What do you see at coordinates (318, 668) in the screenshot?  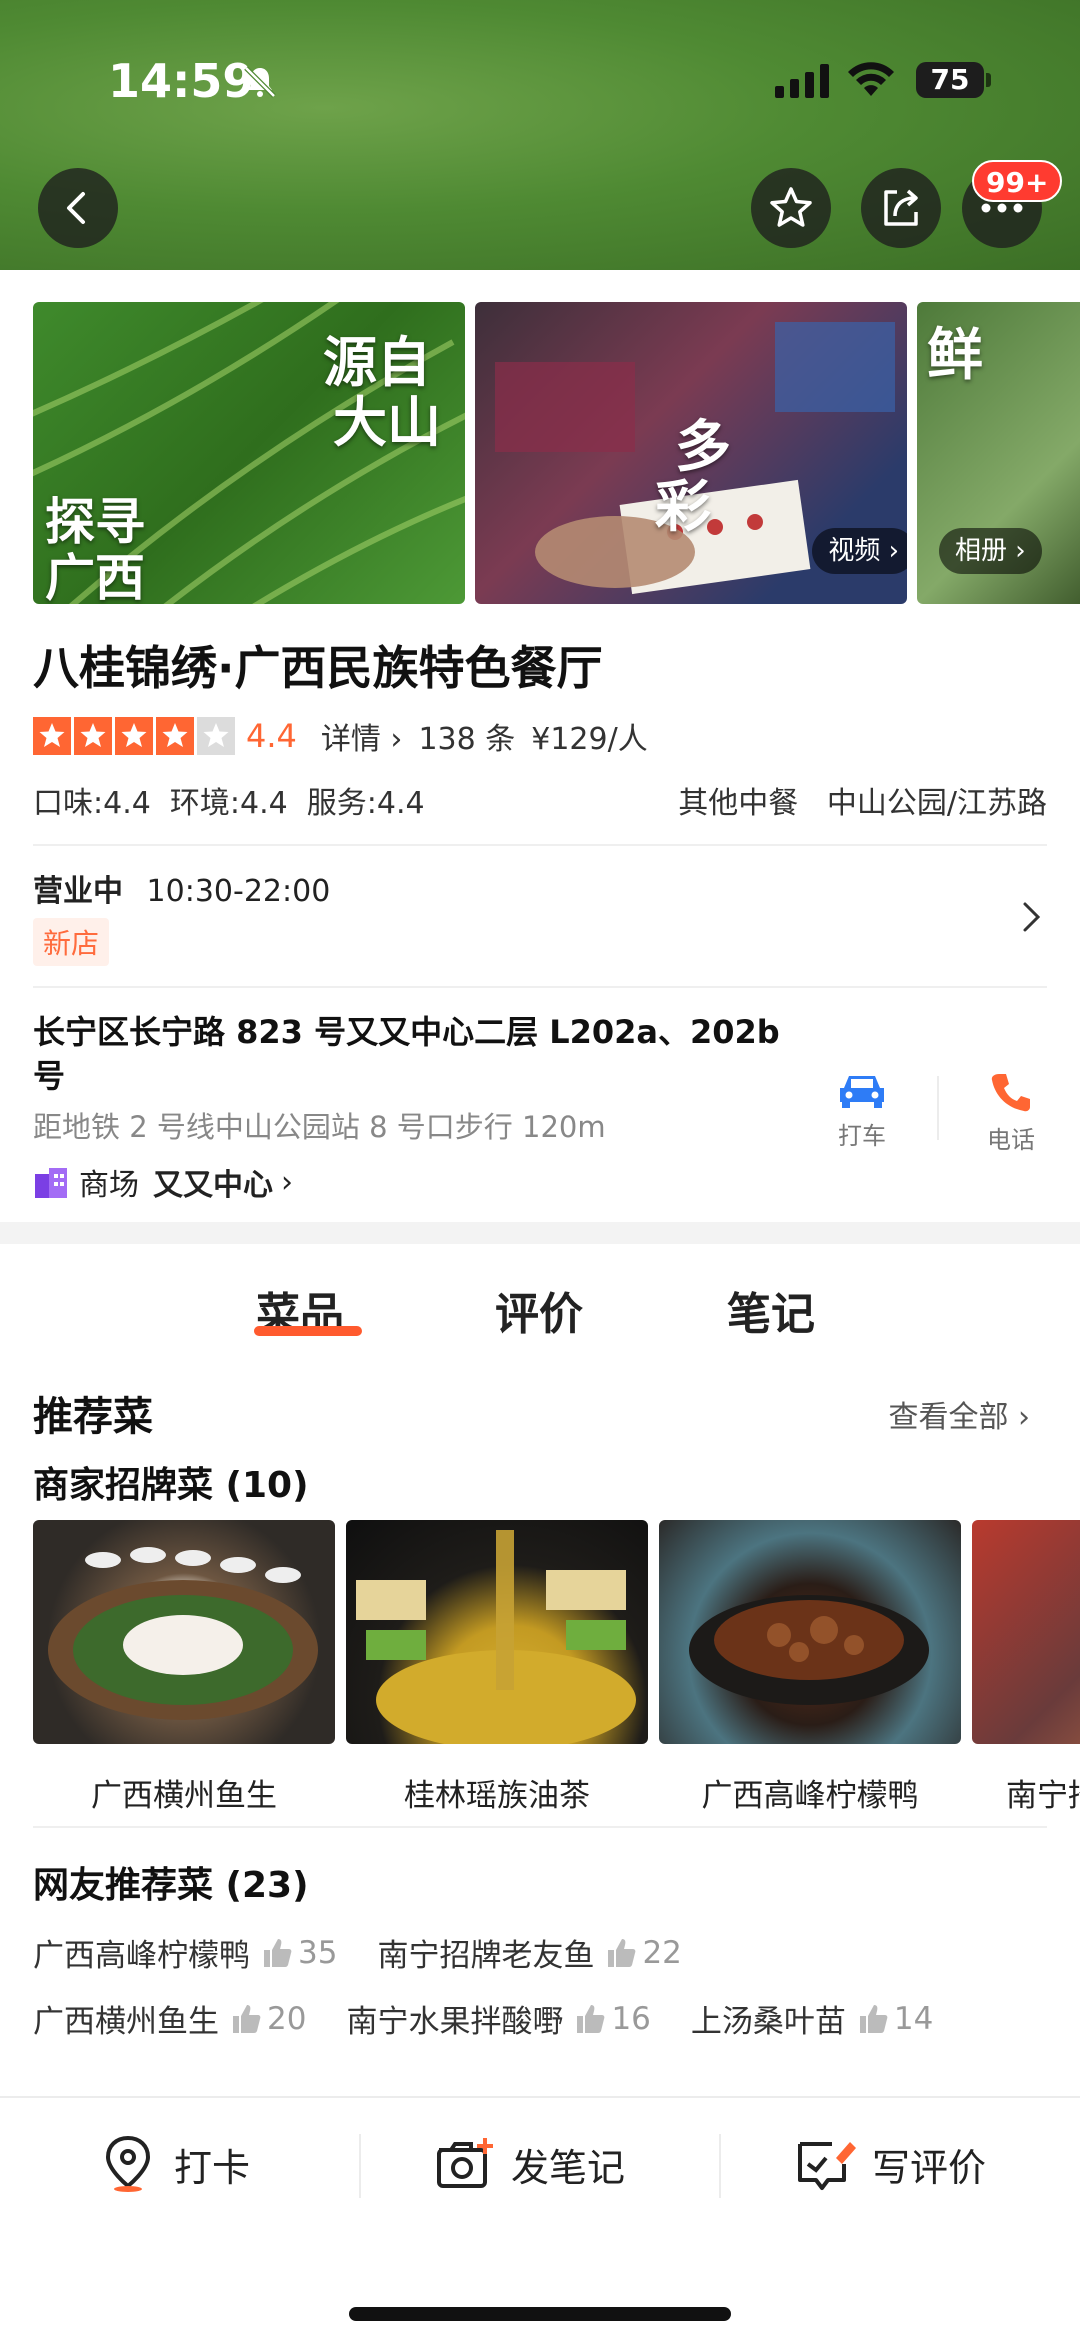 I see `restaurant-name: 八桂锦绣·广西民族特色餐厅` at bounding box center [318, 668].